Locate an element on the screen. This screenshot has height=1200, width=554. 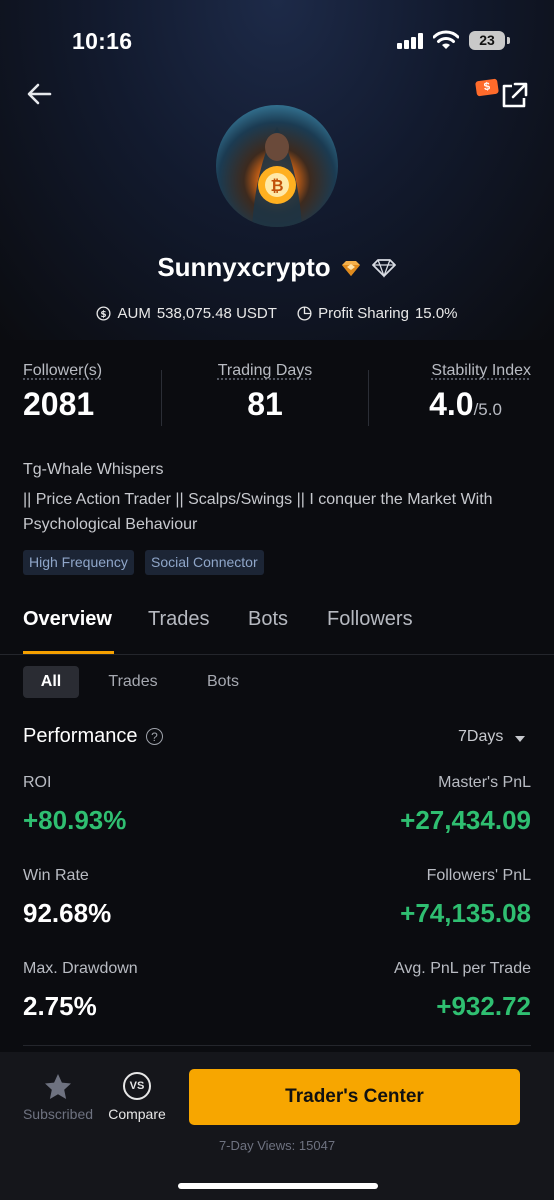
compare-button: VS Compare is located at coordinates (137, 1096).